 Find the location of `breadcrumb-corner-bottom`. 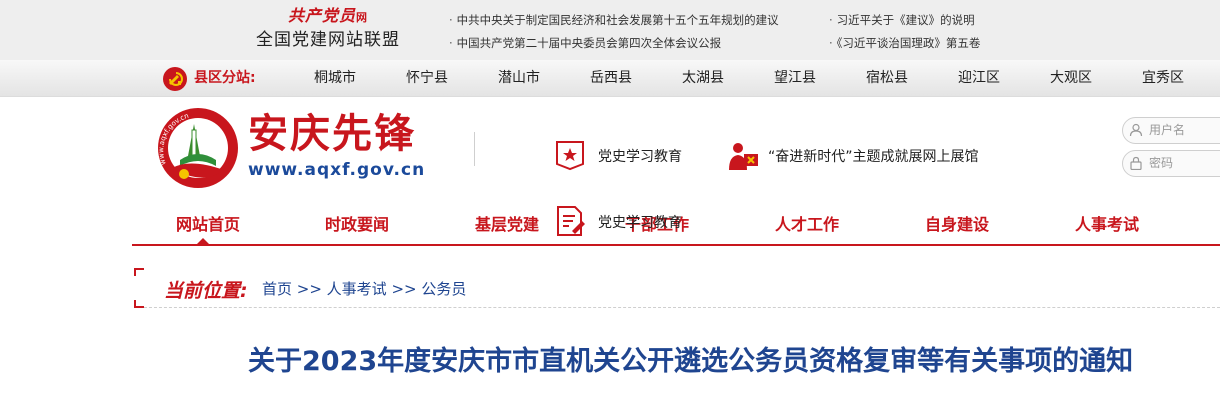

breadcrumb-corner-bottom is located at coordinates (139, 304).